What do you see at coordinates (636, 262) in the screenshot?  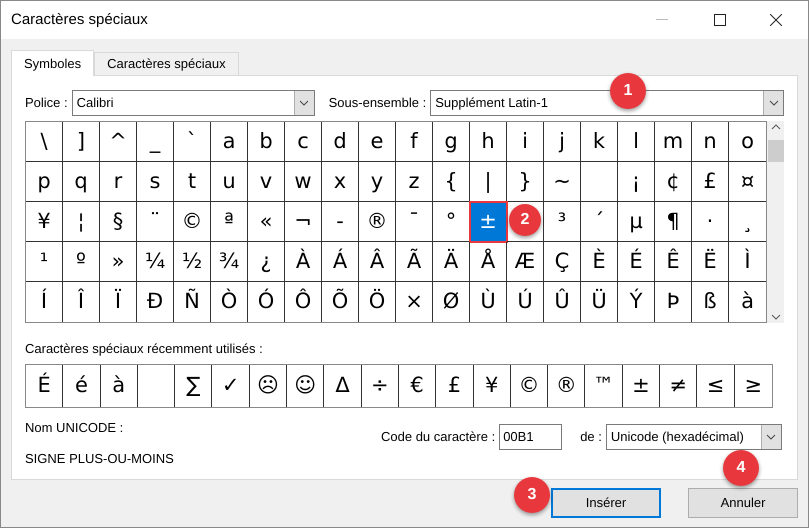 I see `character-cell: É` at bounding box center [636, 262].